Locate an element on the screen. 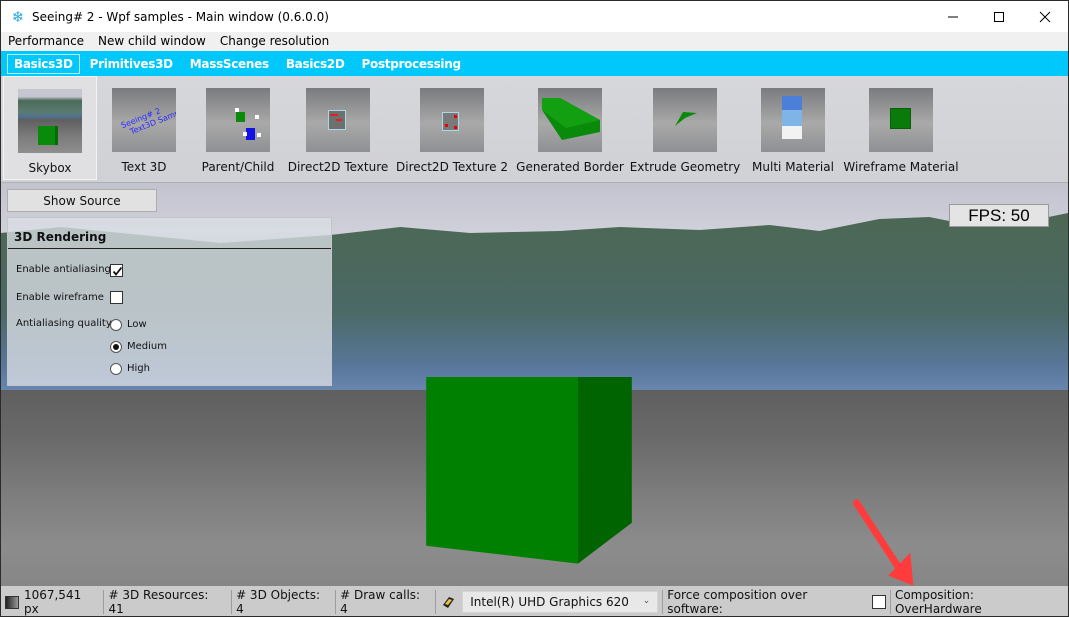  enable-antialiasing-checkbox is located at coordinates (116, 270).